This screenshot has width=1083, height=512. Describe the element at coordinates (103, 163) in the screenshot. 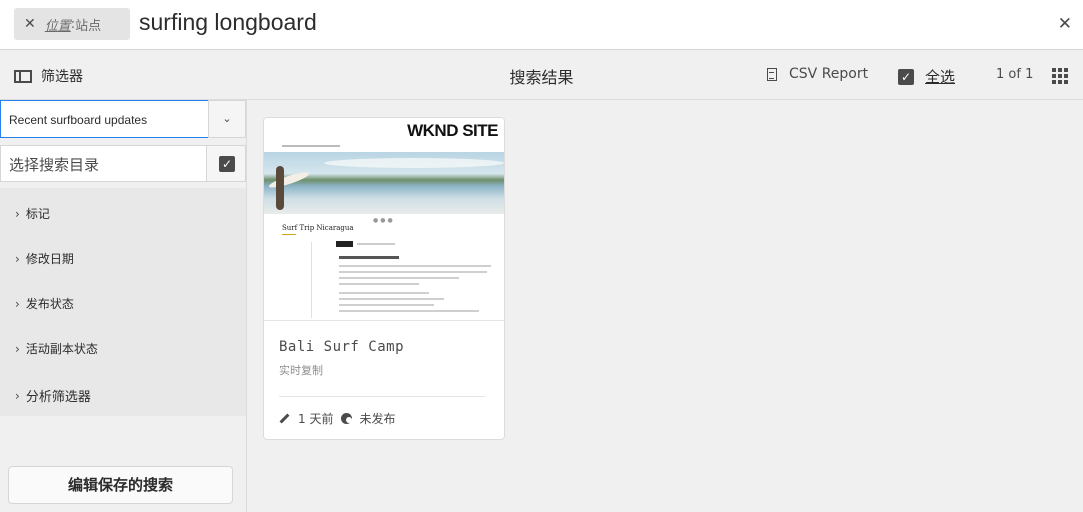

I see `search-directory-input: 选择搜索目录` at that location.